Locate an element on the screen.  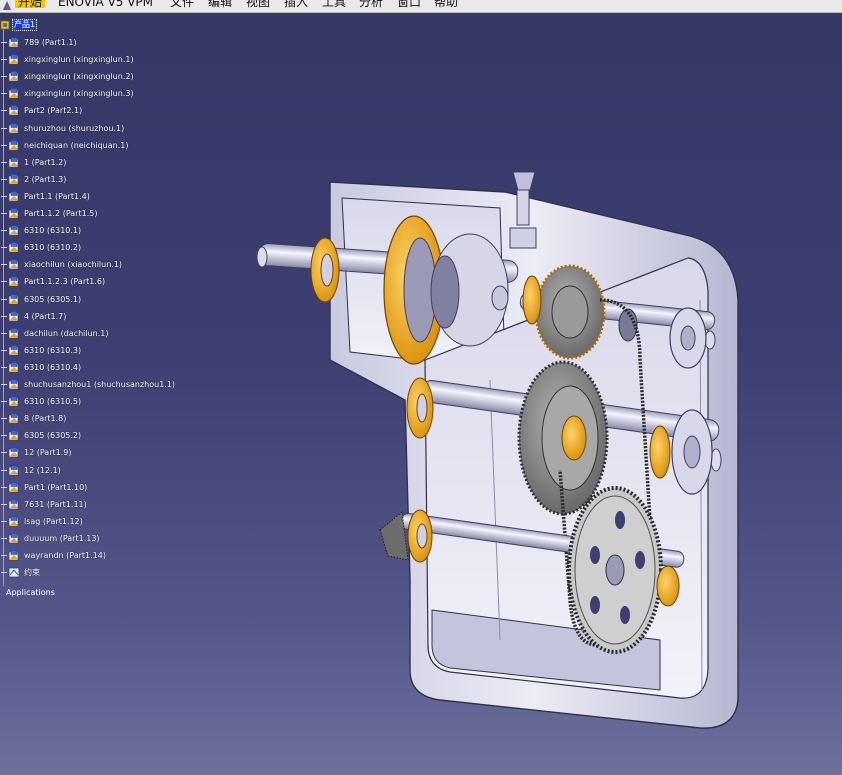
sprocket-wheel is located at coordinates (615, 570).